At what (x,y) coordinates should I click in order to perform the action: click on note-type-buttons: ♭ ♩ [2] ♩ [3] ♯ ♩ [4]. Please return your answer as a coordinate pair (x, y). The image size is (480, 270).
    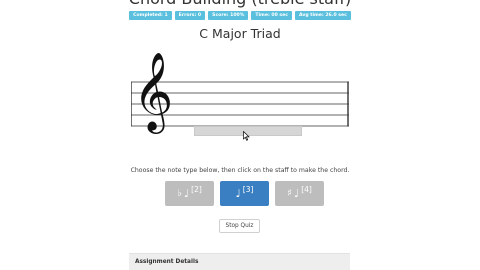
    Looking at the image, I should click on (244, 193).